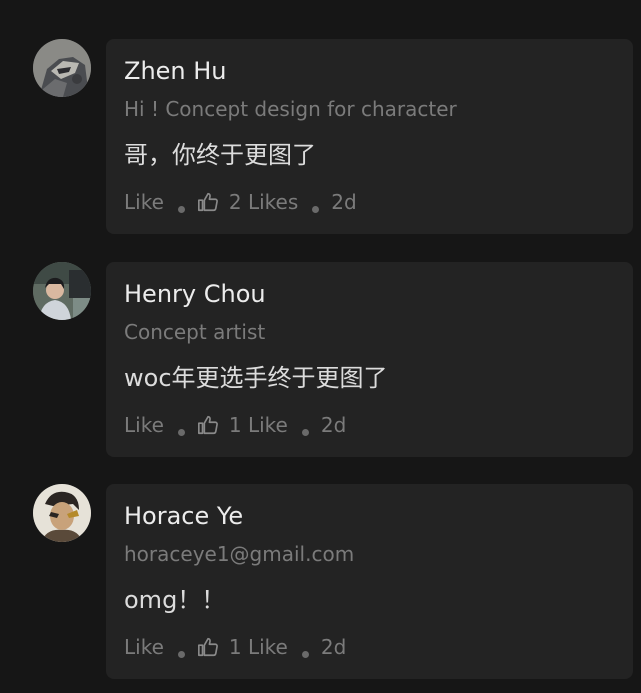  I want to click on comment-body: woc年更选手终于更图了, so click(256, 378).